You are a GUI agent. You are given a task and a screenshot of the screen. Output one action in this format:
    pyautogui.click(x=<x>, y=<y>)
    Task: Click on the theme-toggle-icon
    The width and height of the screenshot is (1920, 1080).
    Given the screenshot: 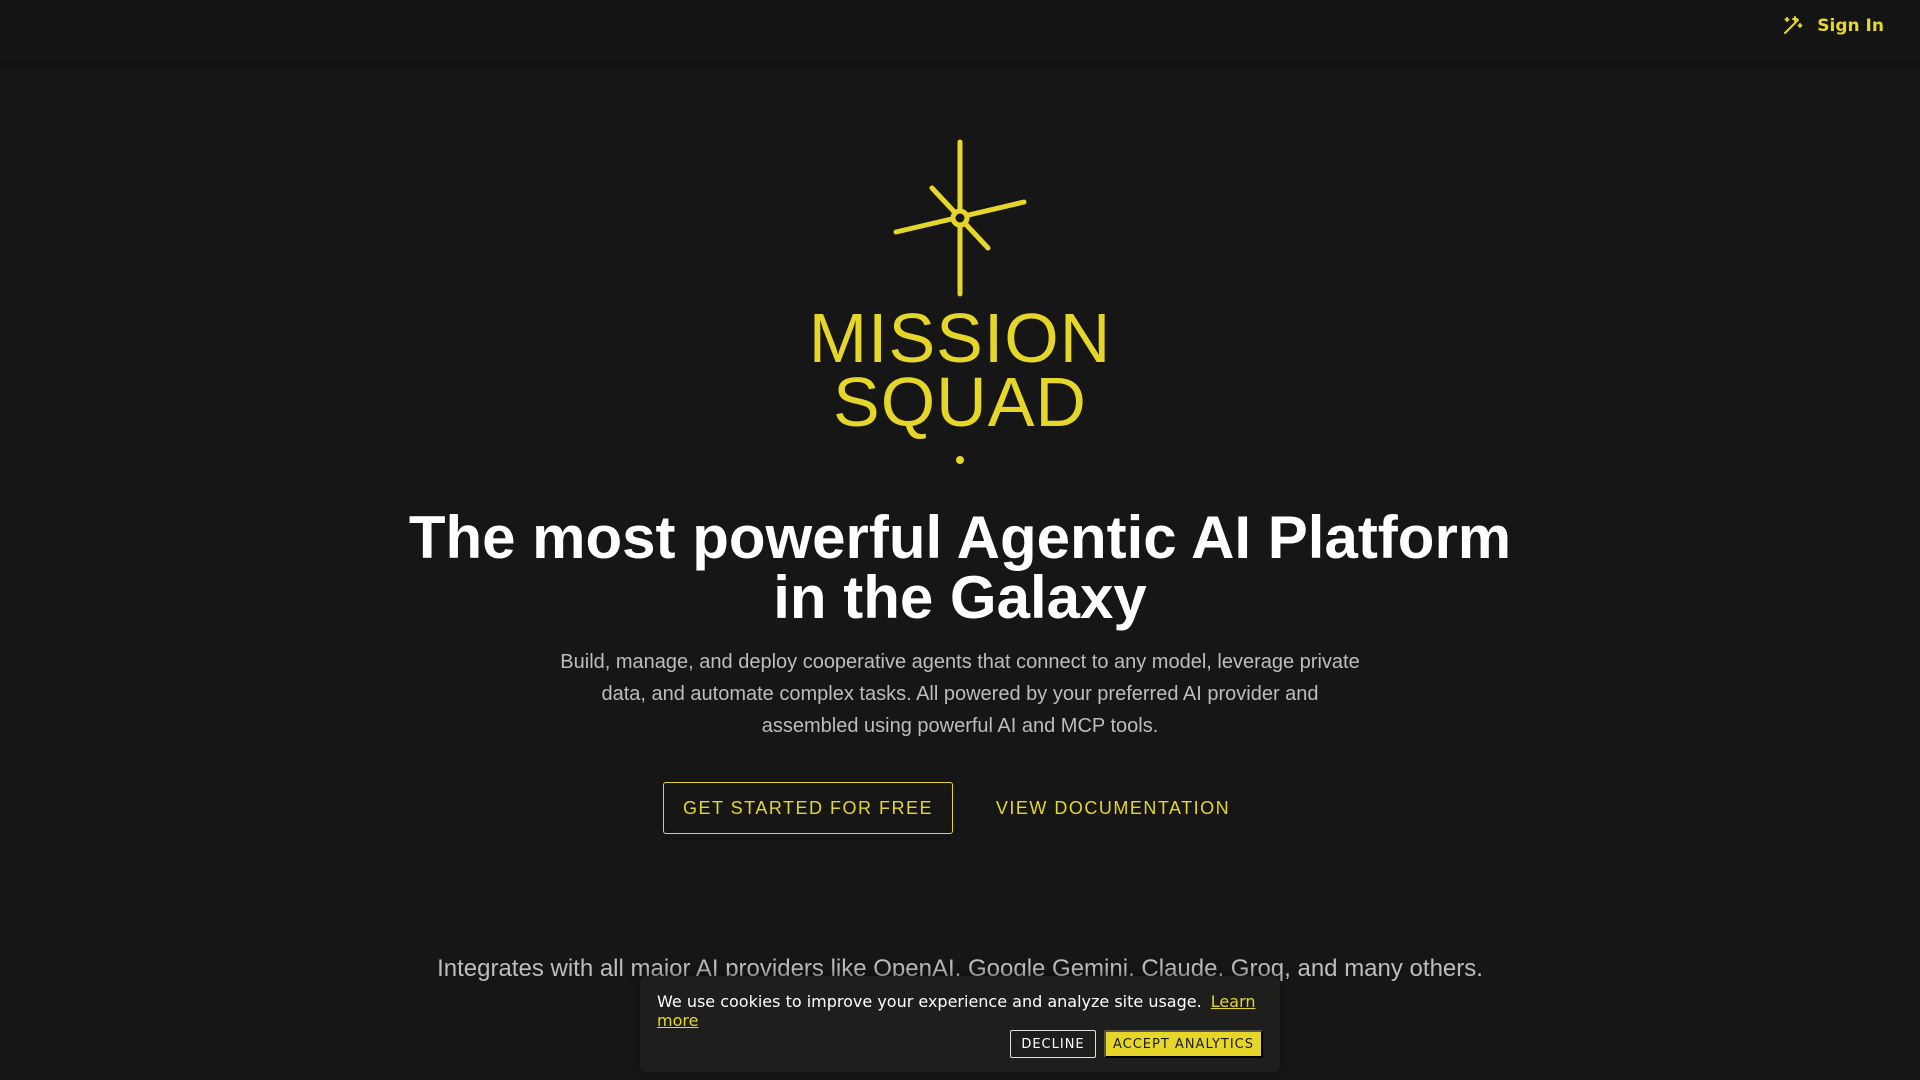 What is the action you would take?
    pyautogui.click(x=1792, y=26)
    